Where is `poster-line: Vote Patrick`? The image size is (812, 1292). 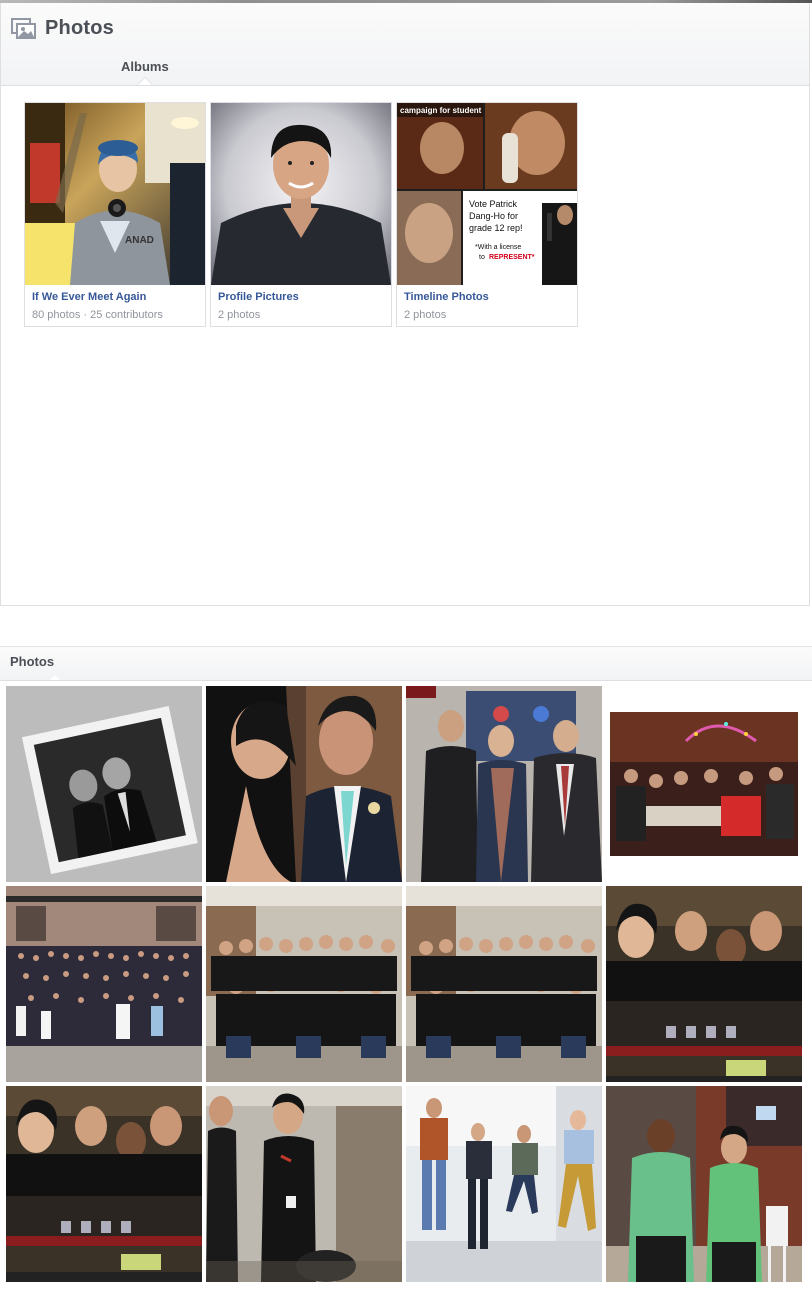 poster-line: Vote Patrick is located at coordinates (493, 204).